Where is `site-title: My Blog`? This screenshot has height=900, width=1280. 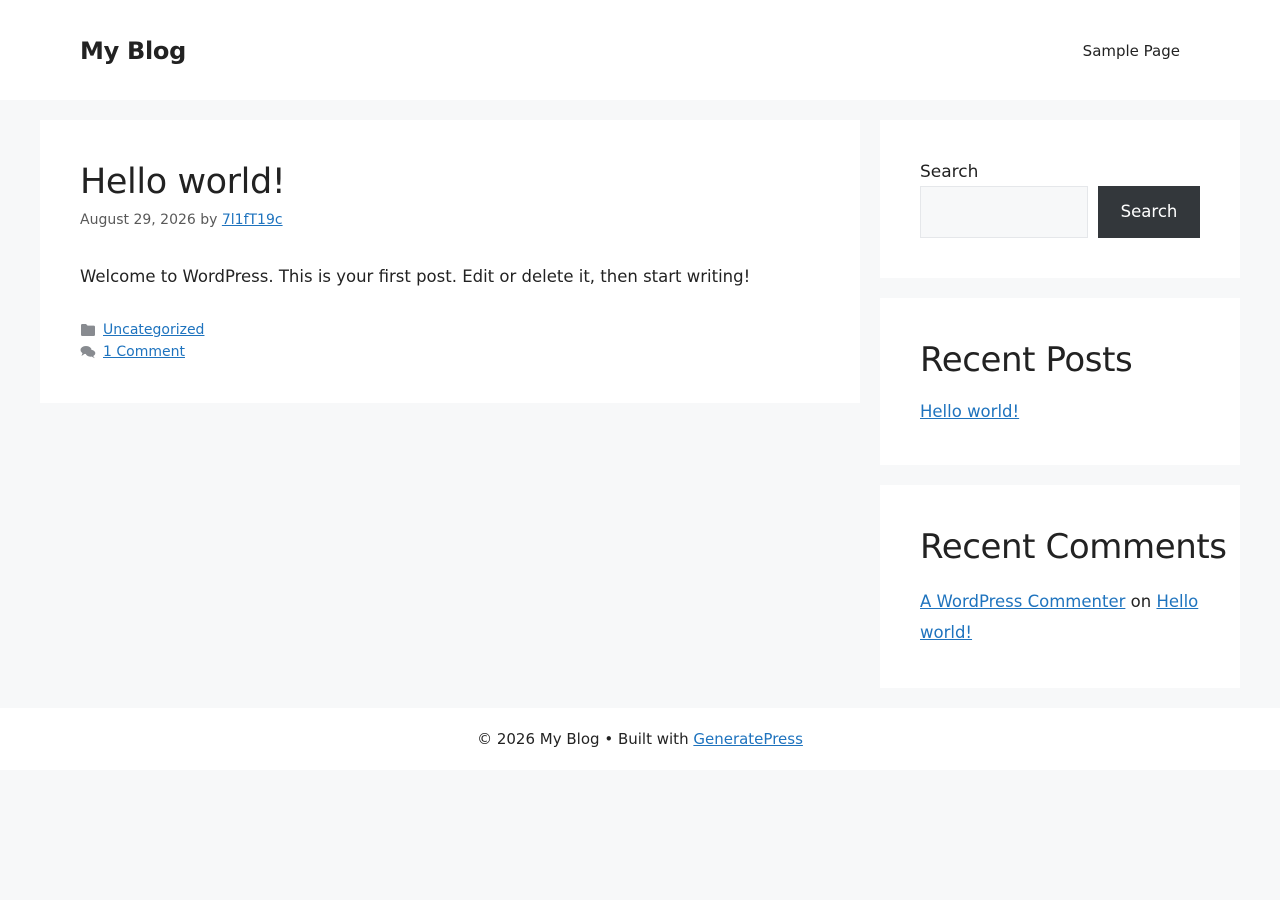 site-title: My Blog is located at coordinates (133, 51).